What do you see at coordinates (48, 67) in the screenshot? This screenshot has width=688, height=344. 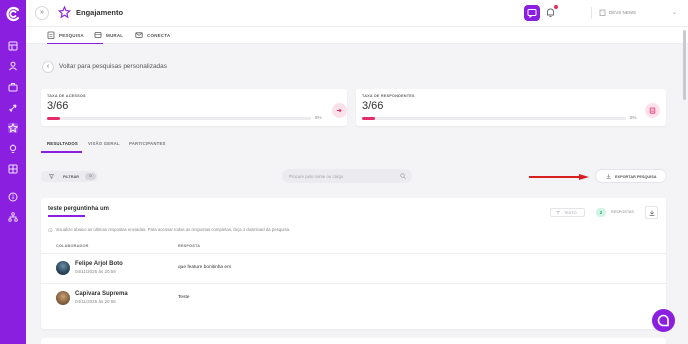 I see `back-button: ‹` at bounding box center [48, 67].